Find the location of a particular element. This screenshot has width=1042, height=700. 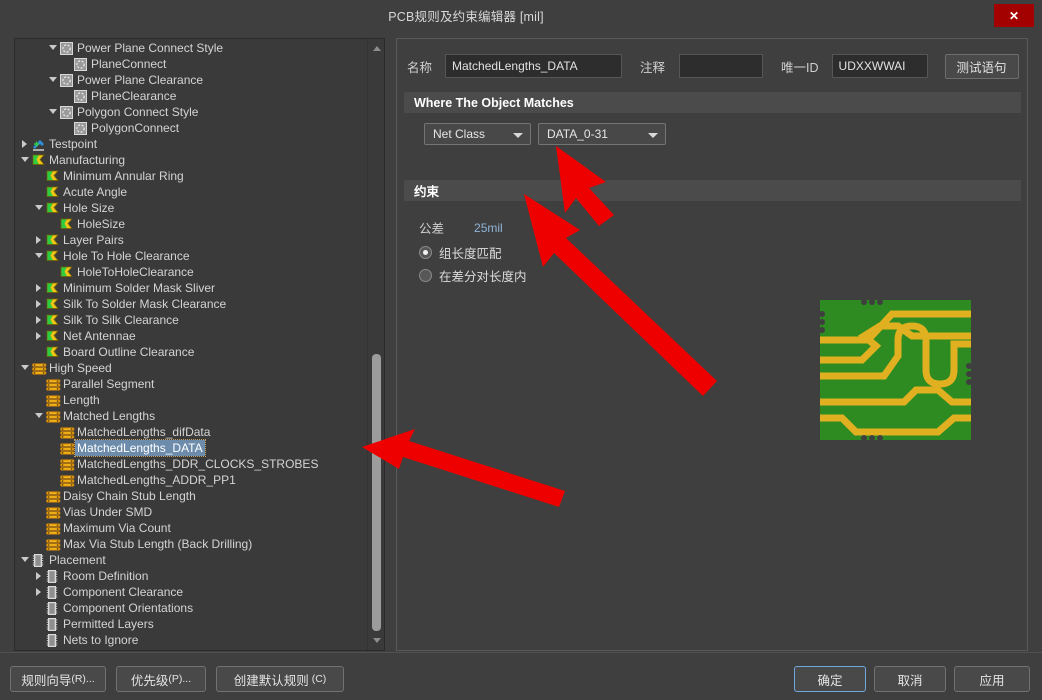

tree-vertical-scrollbar is located at coordinates (375, 344).